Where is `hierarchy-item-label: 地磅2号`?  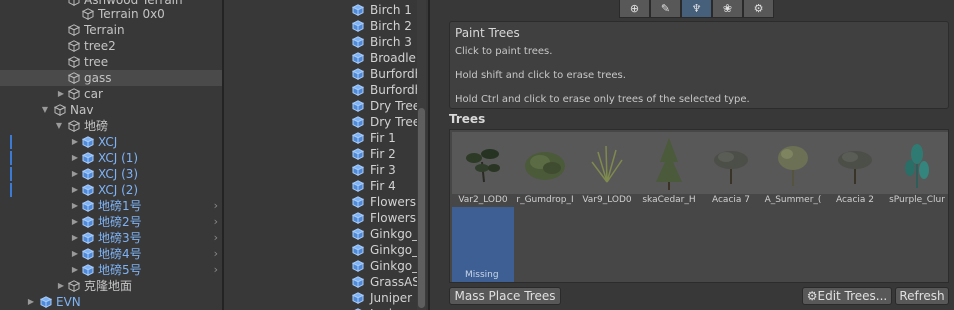 hierarchy-item-label: 地磅2号 is located at coordinates (120, 222).